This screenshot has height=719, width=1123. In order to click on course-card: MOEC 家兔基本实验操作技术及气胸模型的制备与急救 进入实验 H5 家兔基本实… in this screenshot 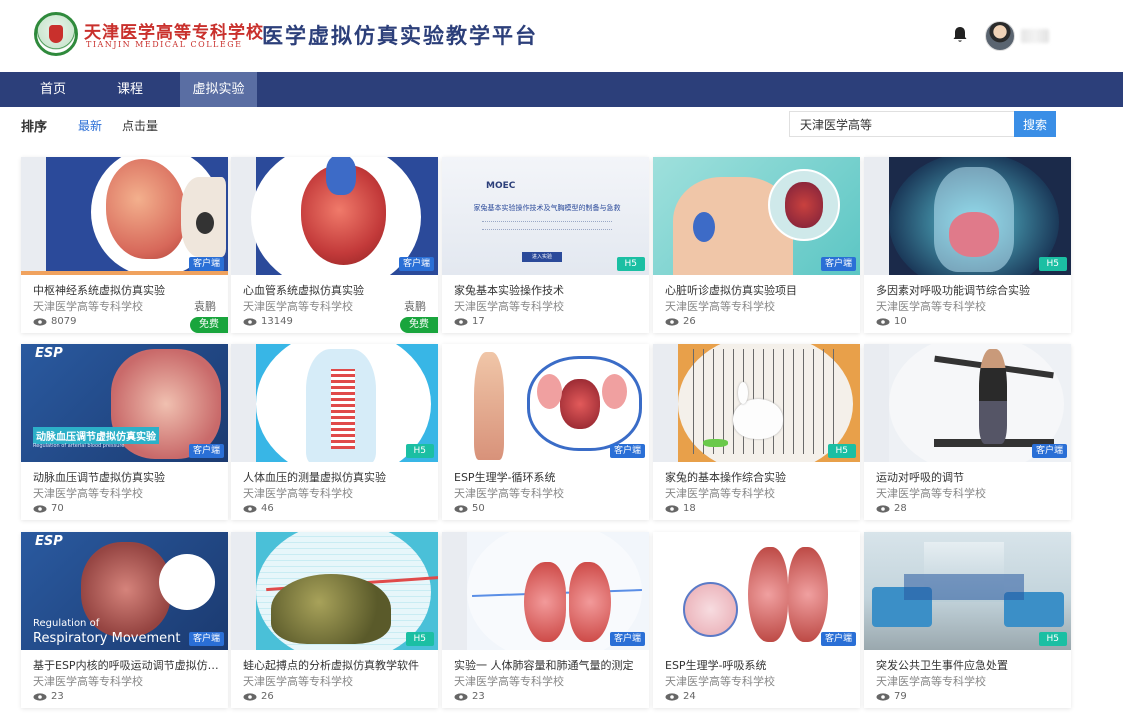, I will do `click(545, 245)`.